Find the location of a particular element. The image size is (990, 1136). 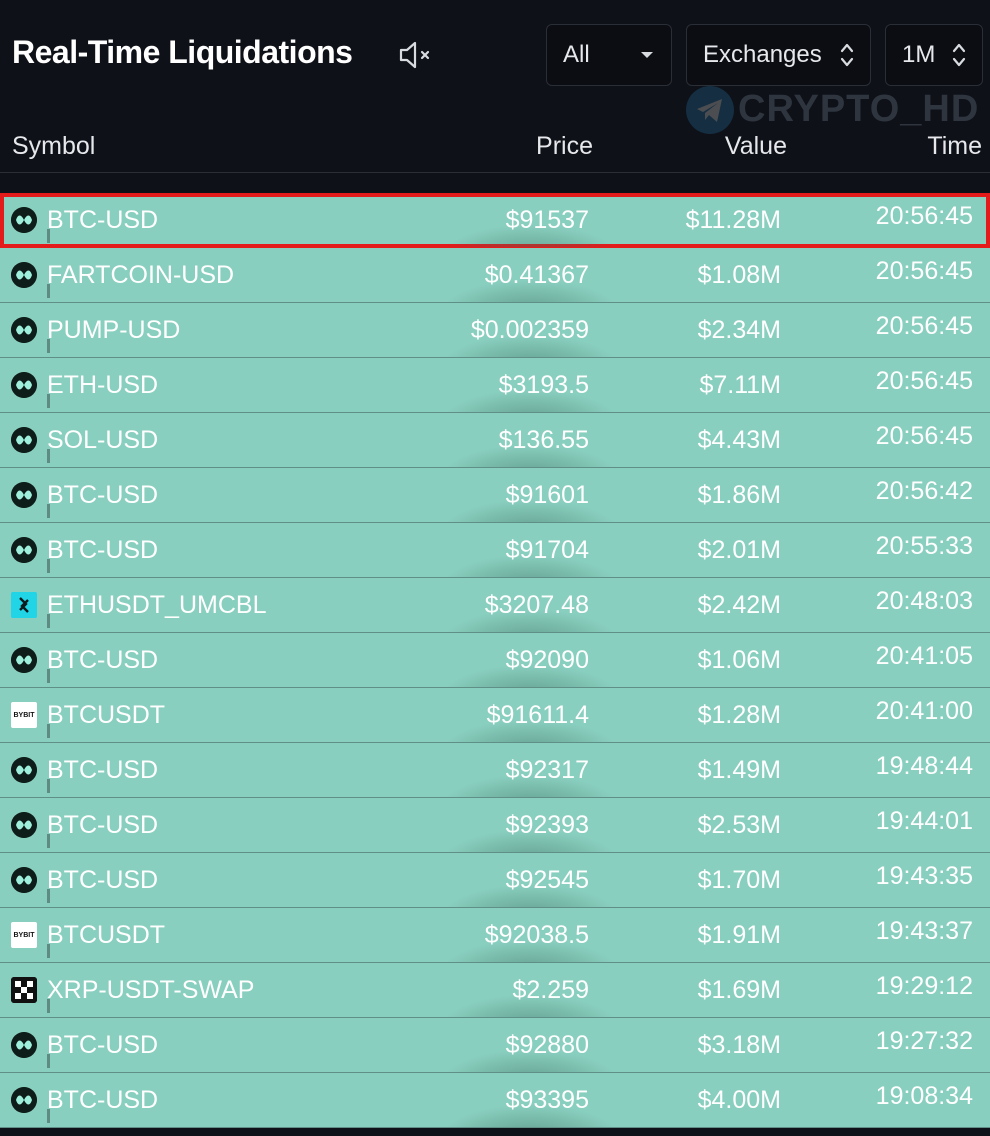

row-value: $4.00M is located at coordinates (739, 1100).